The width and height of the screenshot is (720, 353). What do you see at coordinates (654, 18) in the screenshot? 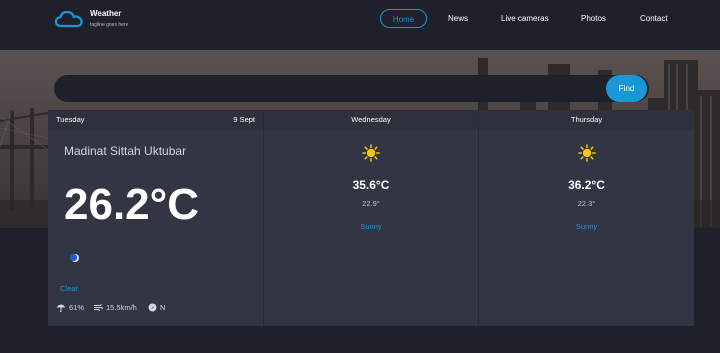
I see `nav-item-contact: Contact` at bounding box center [654, 18].